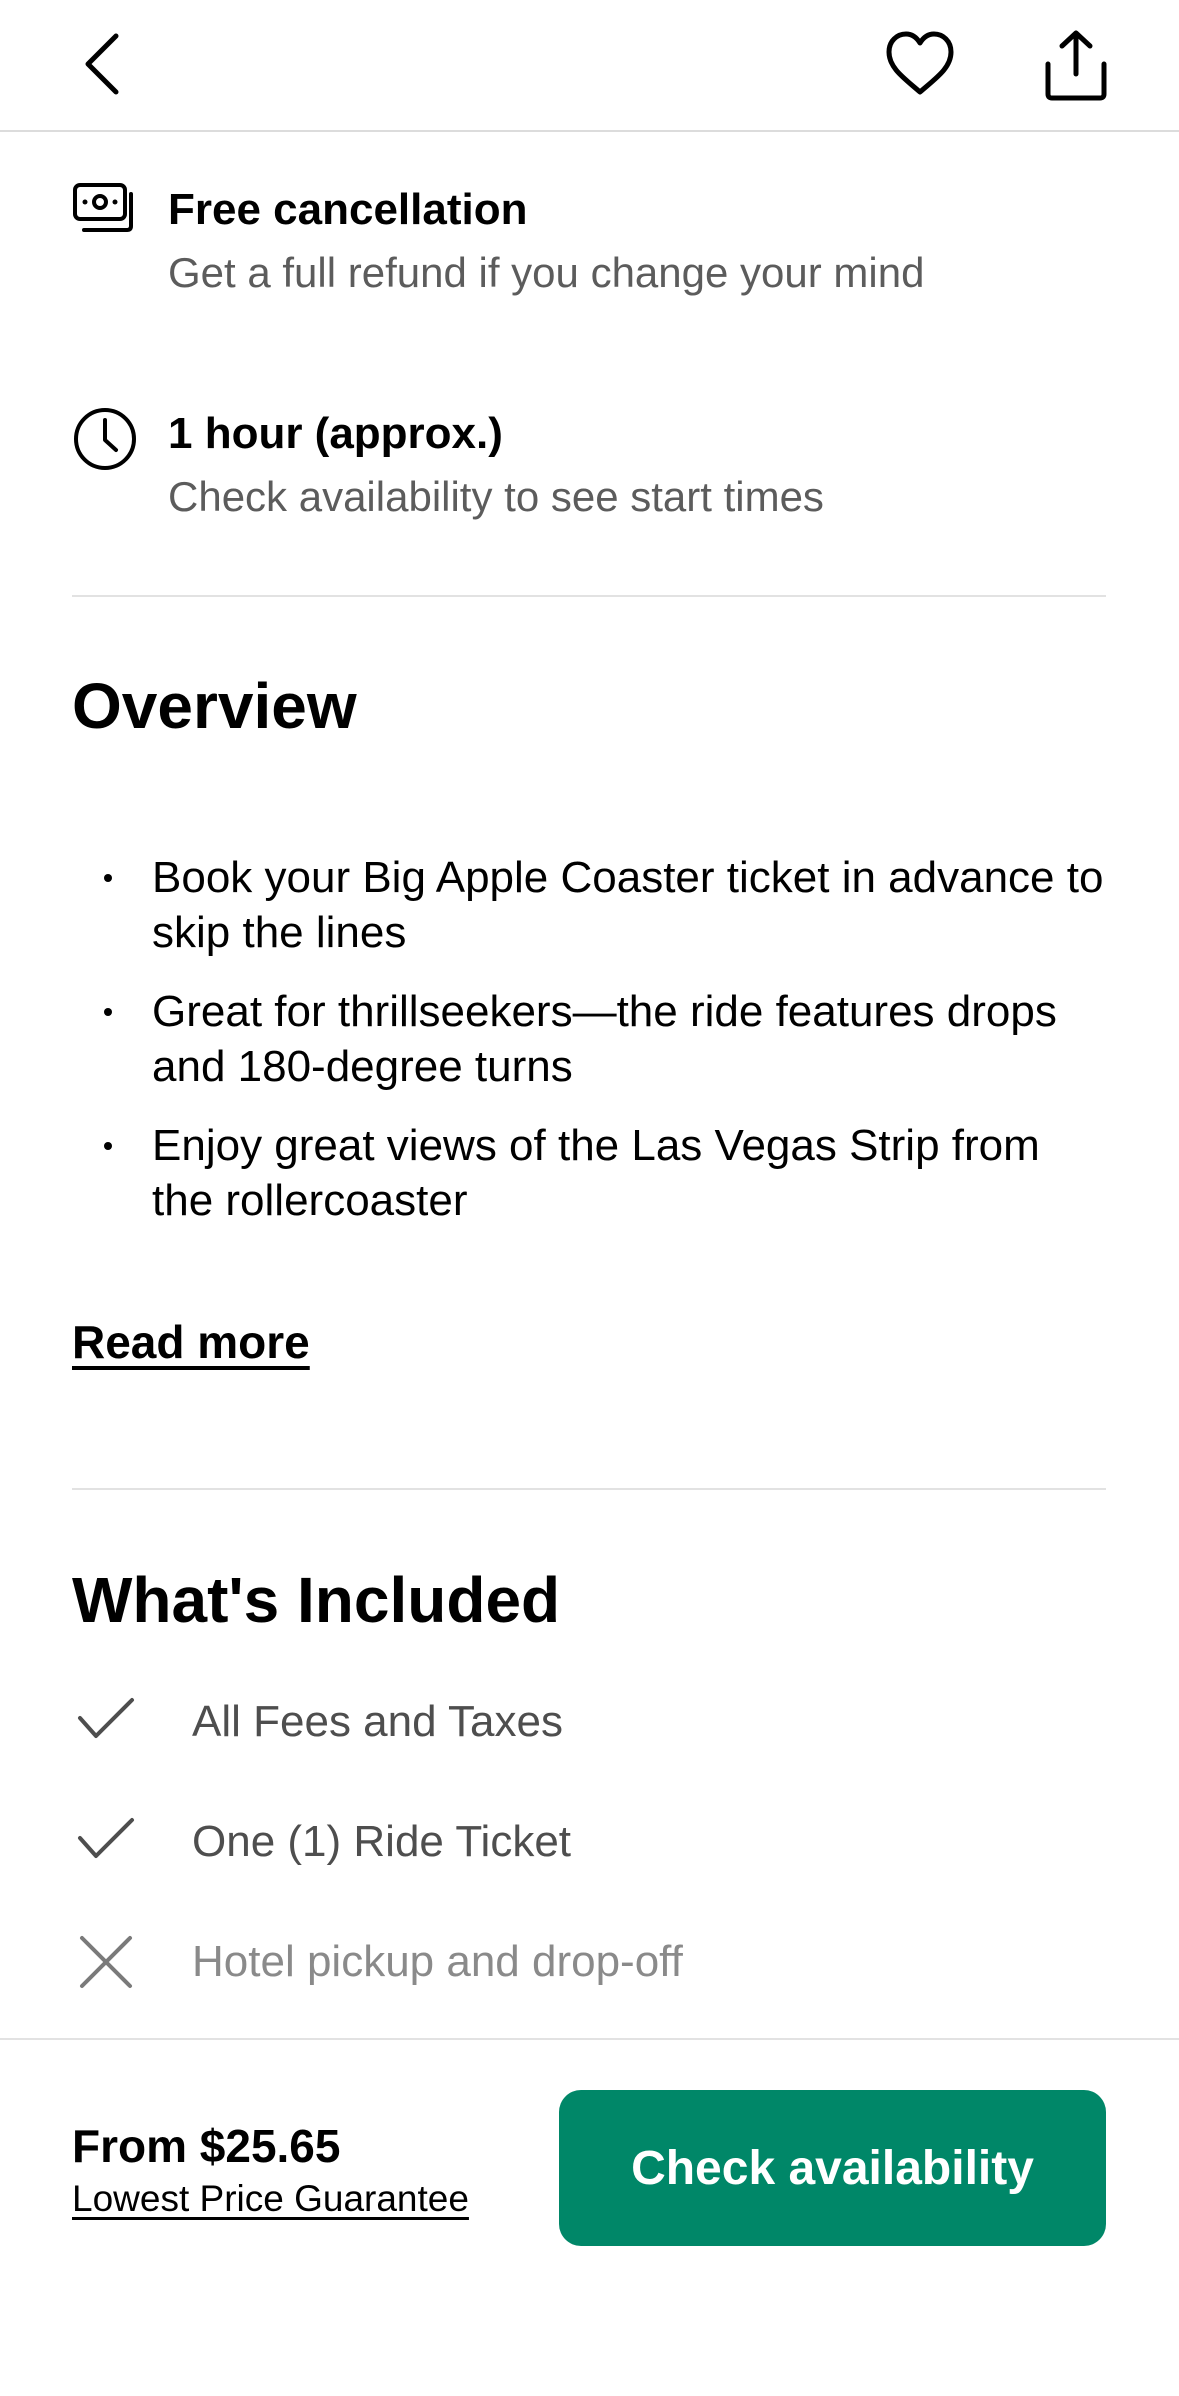 This screenshot has height=2396, width=1179. Describe the element at coordinates (316, 1600) in the screenshot. I see `whats-included-heading: What's Included` at that location.